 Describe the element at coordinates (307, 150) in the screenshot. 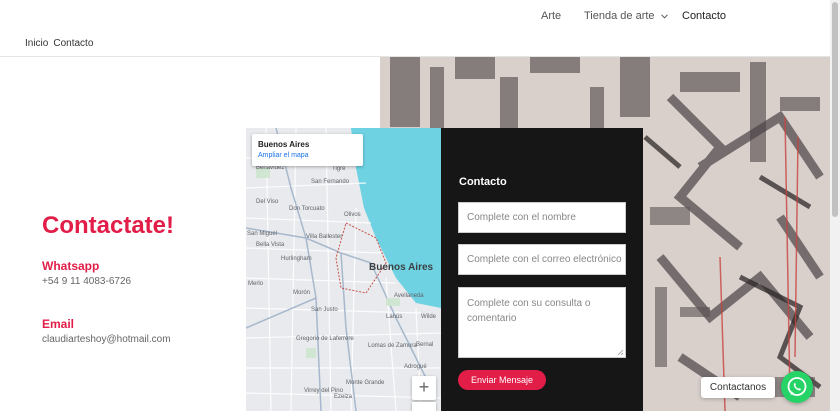

I see `map-place-card: Buenos Aires Ampliar el mapa` at that location.